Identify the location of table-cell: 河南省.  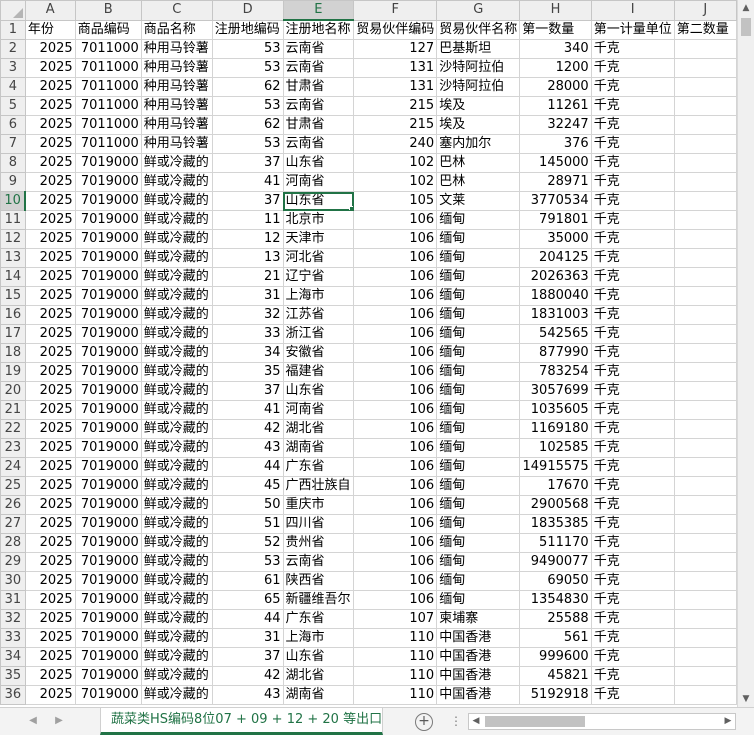
(318, 182).